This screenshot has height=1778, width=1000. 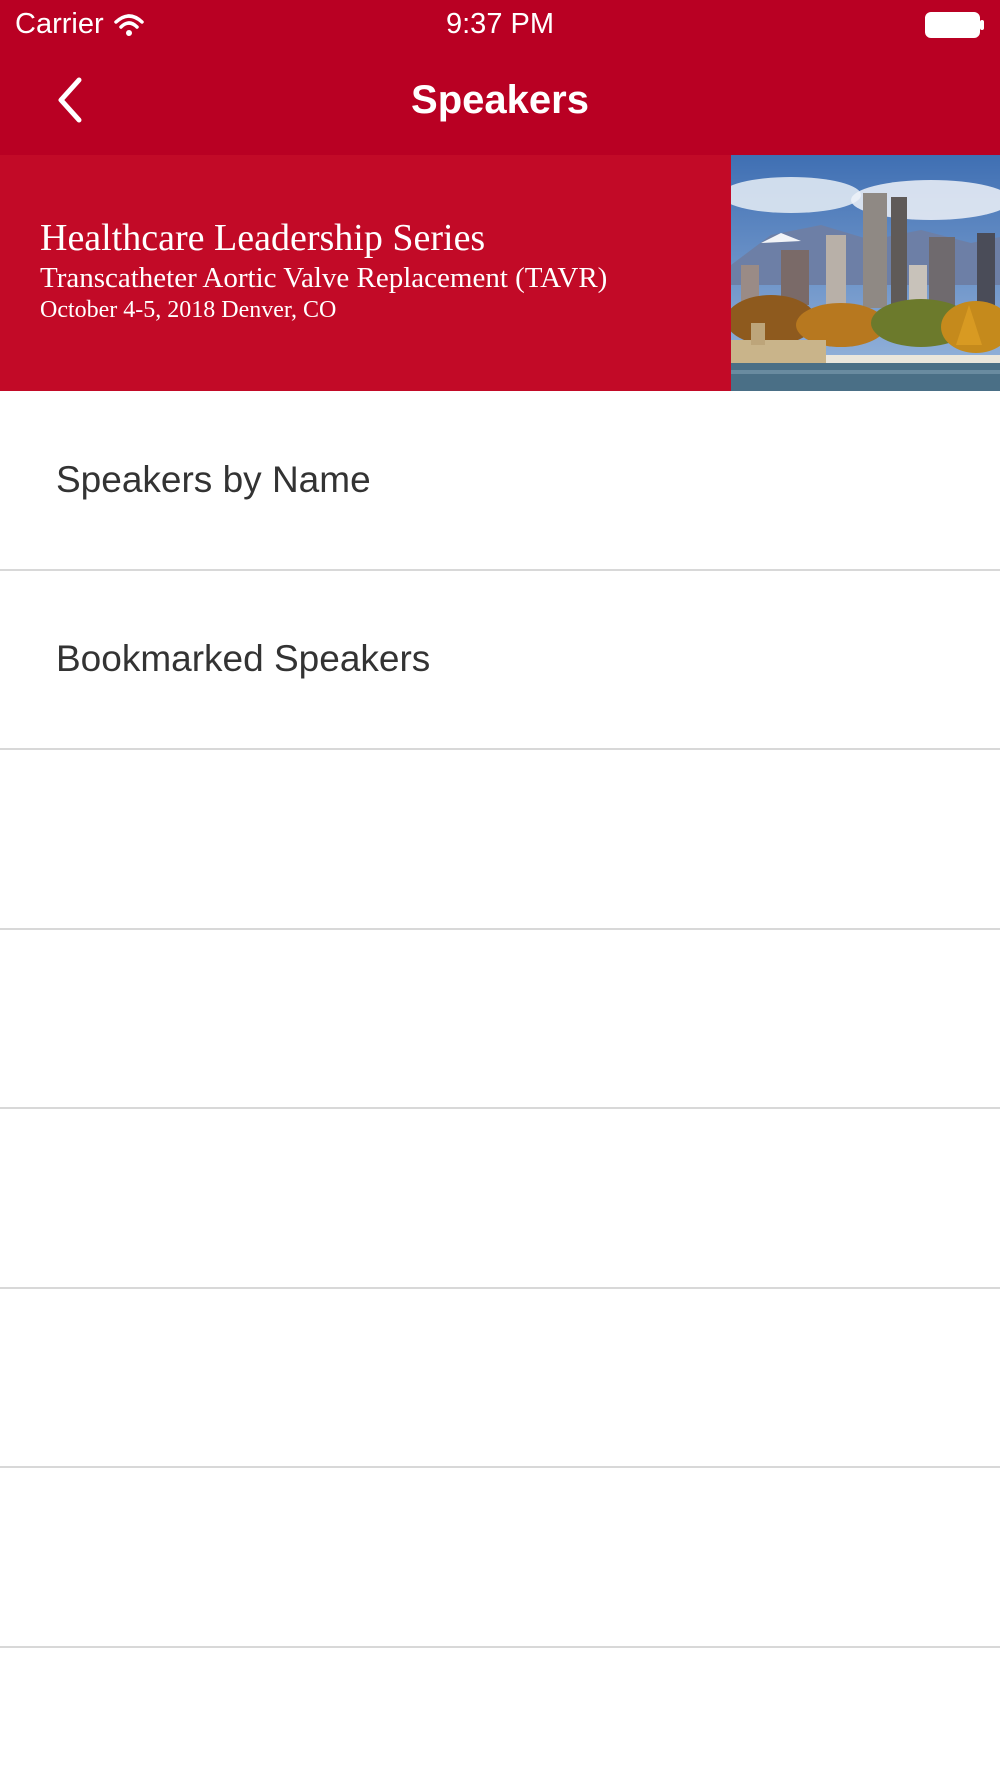 I want to click on status-time: 9:37 PM, so click(x=500, y=24).